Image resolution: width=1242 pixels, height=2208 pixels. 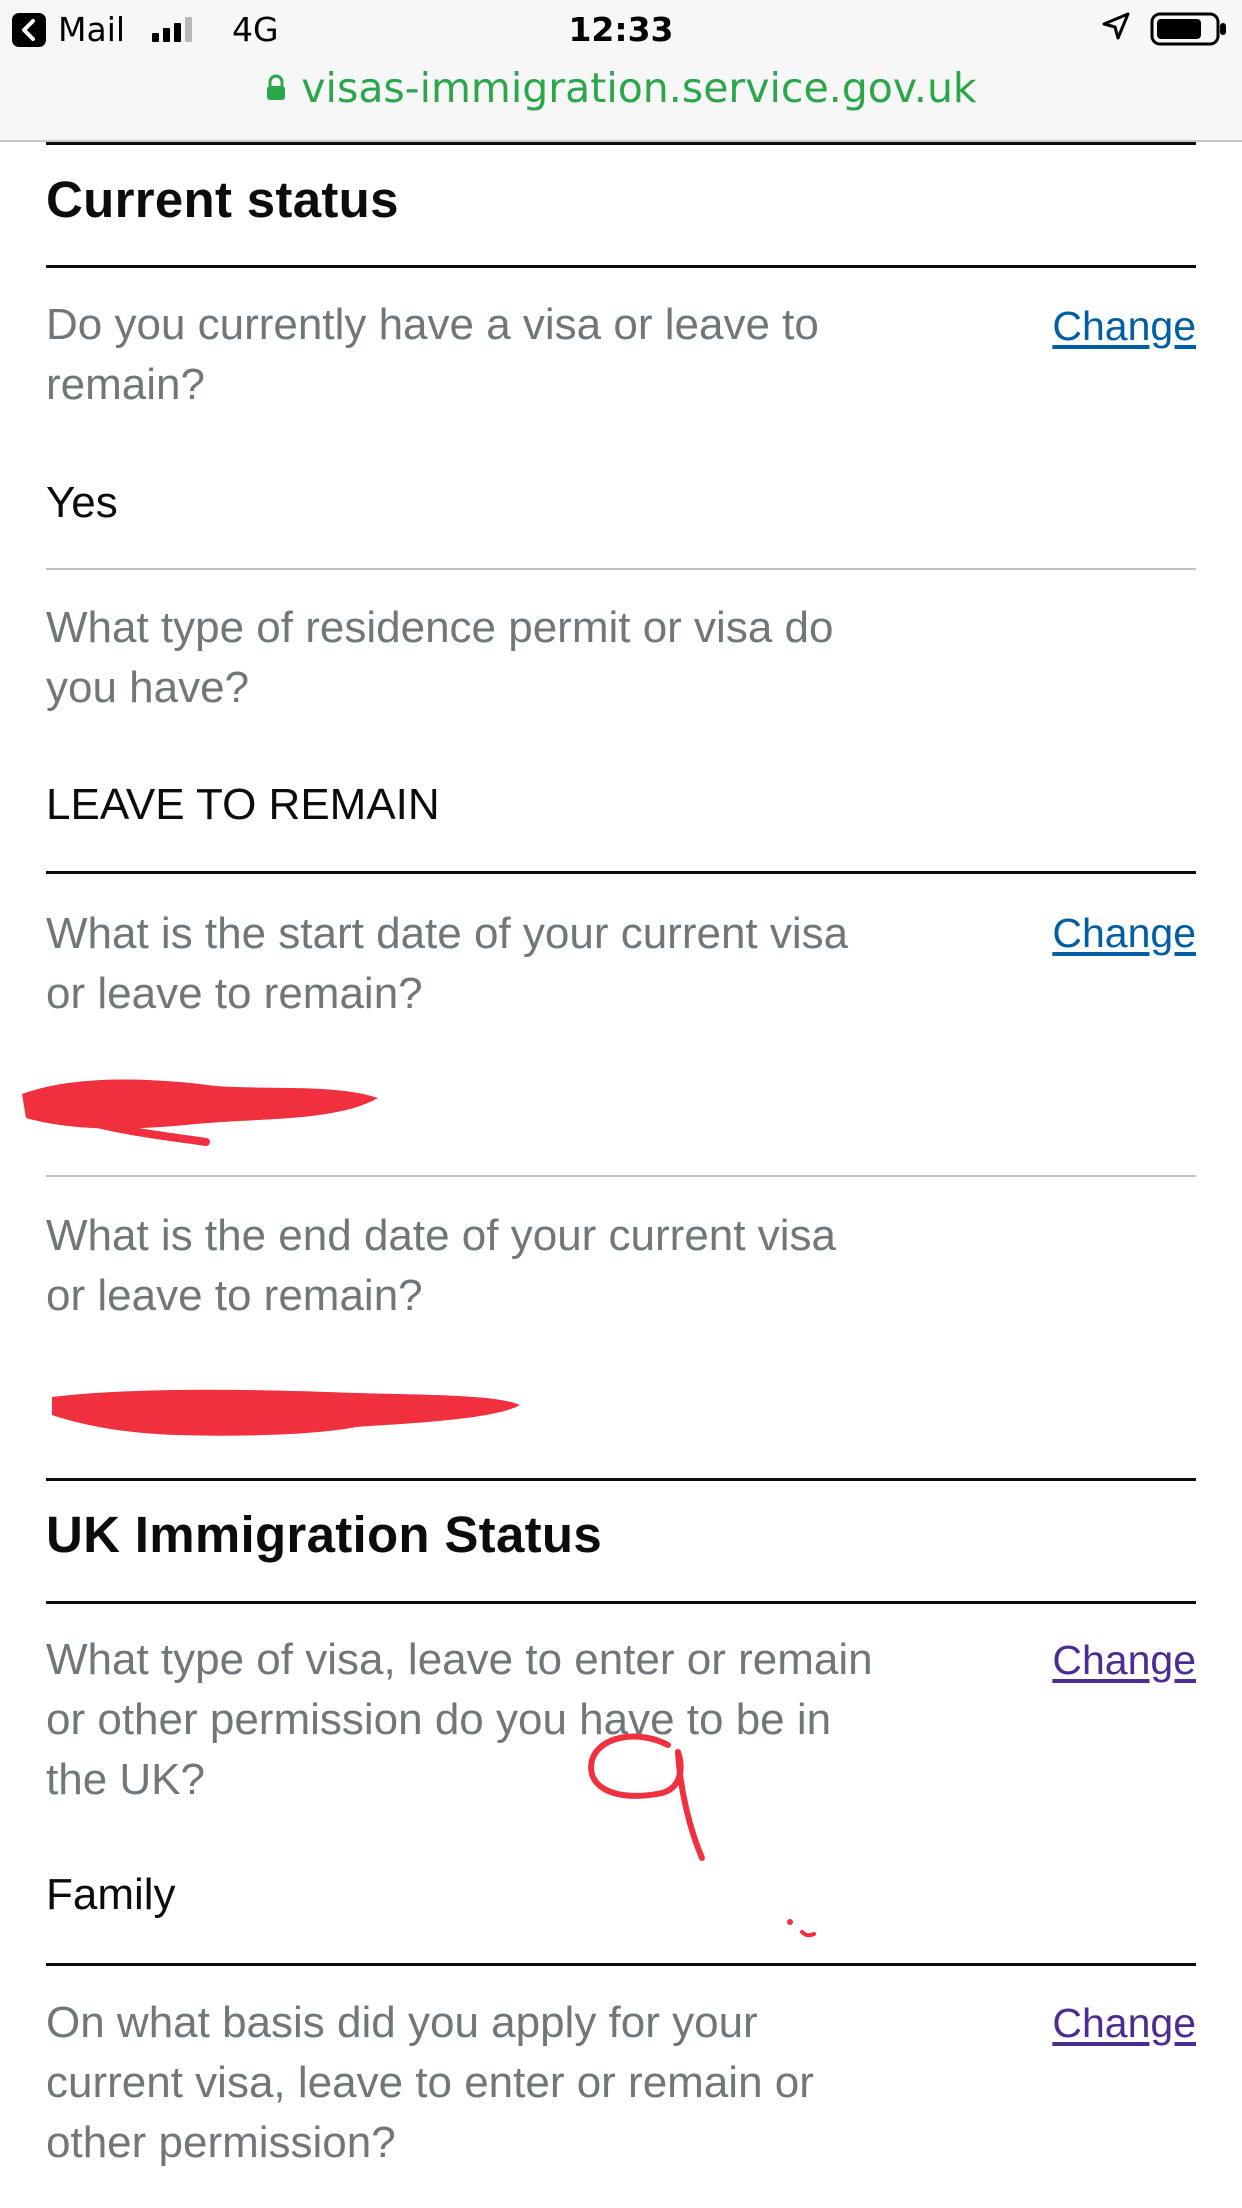 What do you see at coordinates (1189, 33) in the screenshot?
I see `battery-icon` at bounding box center [1189, 33].